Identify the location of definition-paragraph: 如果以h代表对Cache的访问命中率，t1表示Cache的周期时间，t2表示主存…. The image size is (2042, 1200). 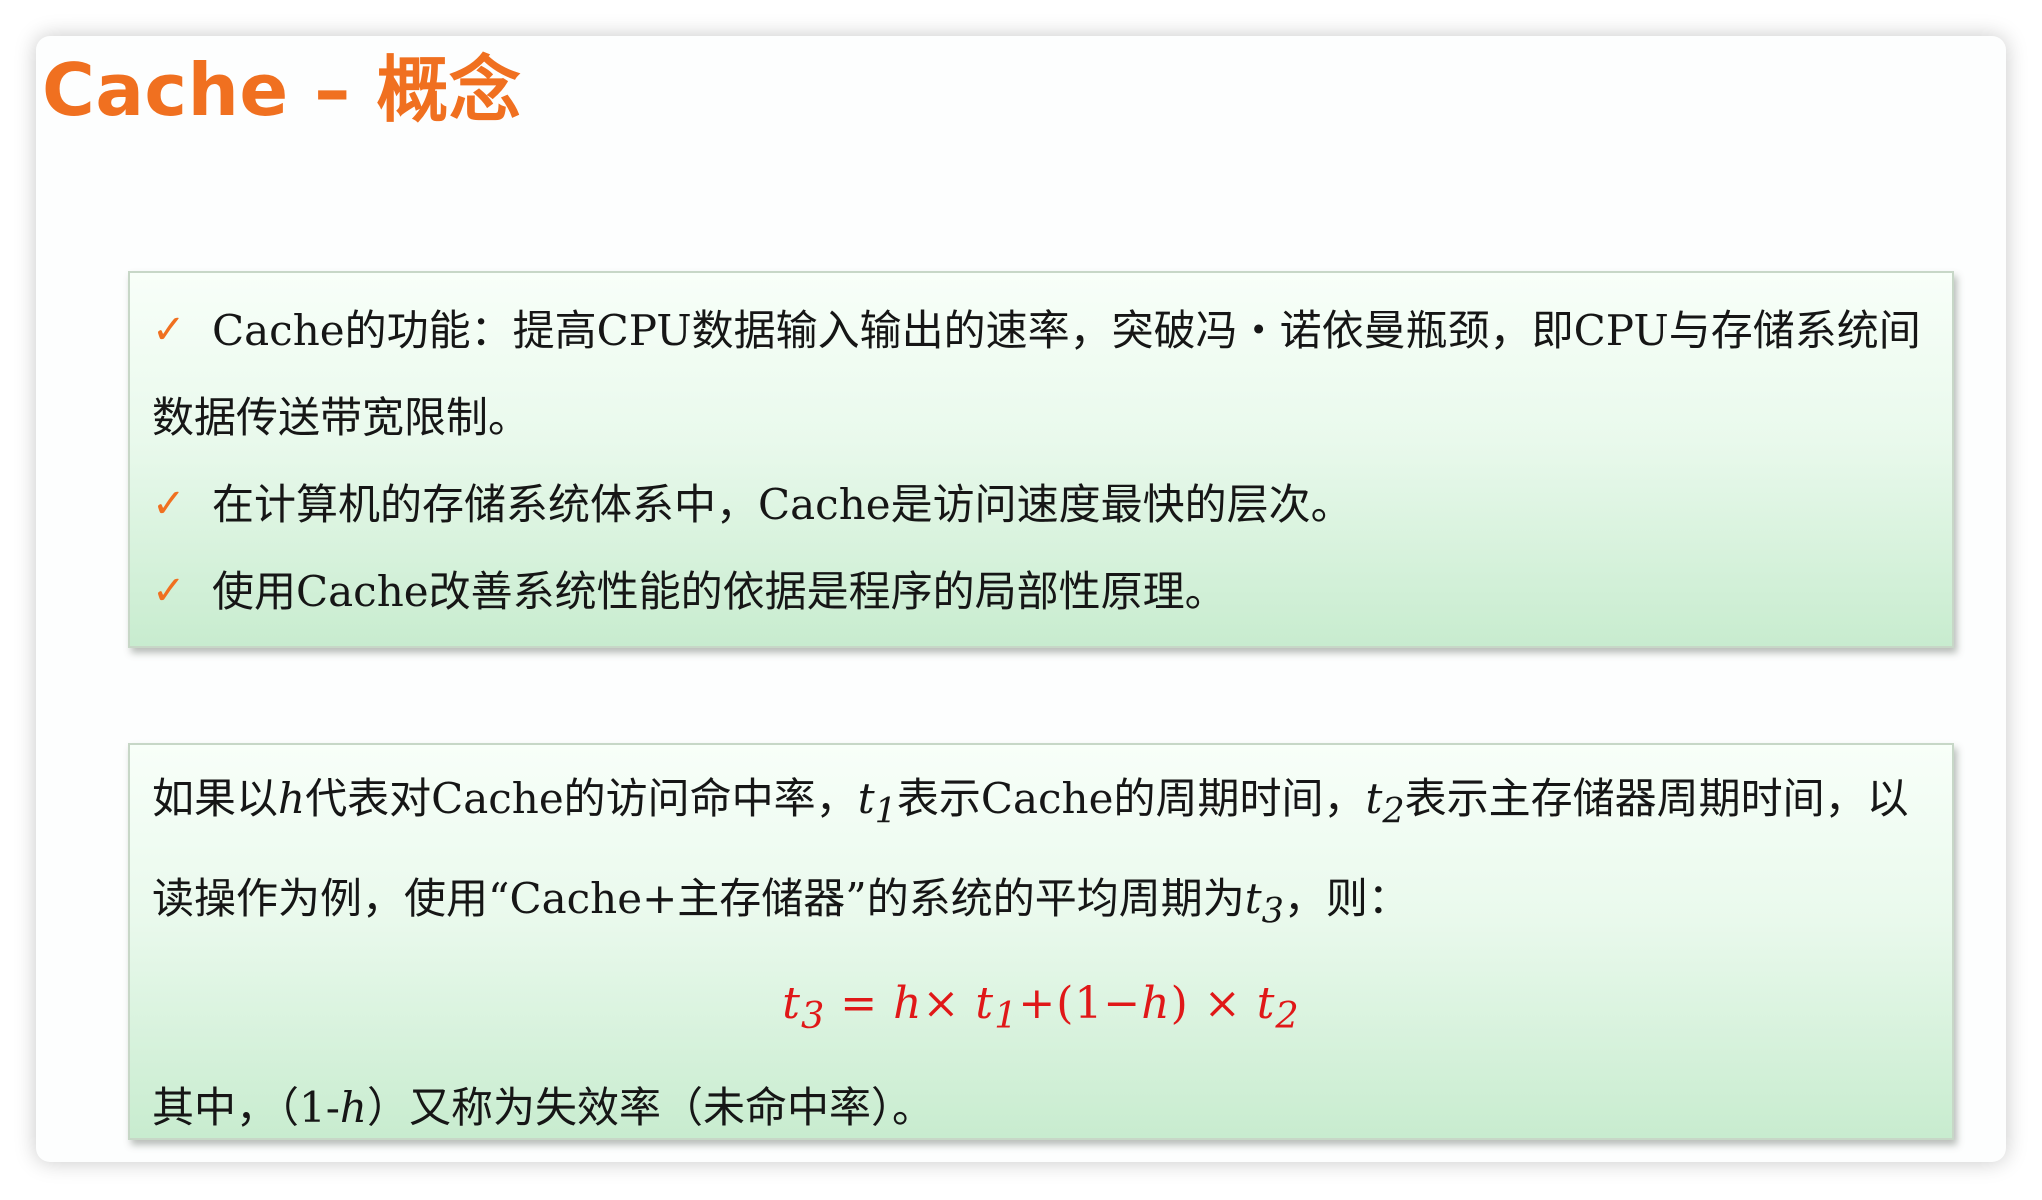
(1030, 853).